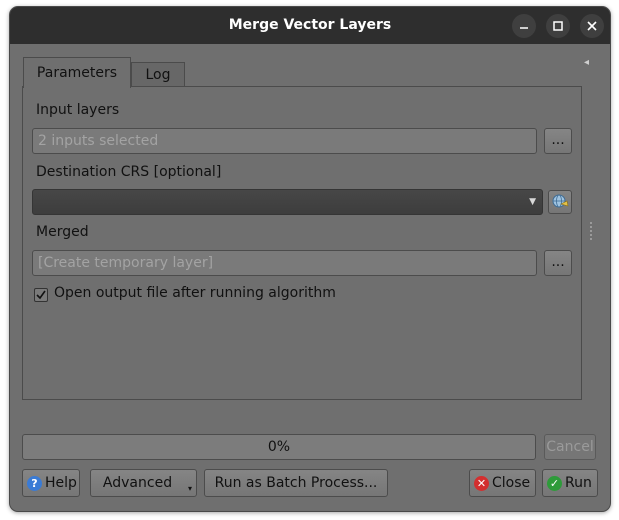 The image size is (619, 520). I want to click on advanced-button-label: Advanced, so click(137, 483).